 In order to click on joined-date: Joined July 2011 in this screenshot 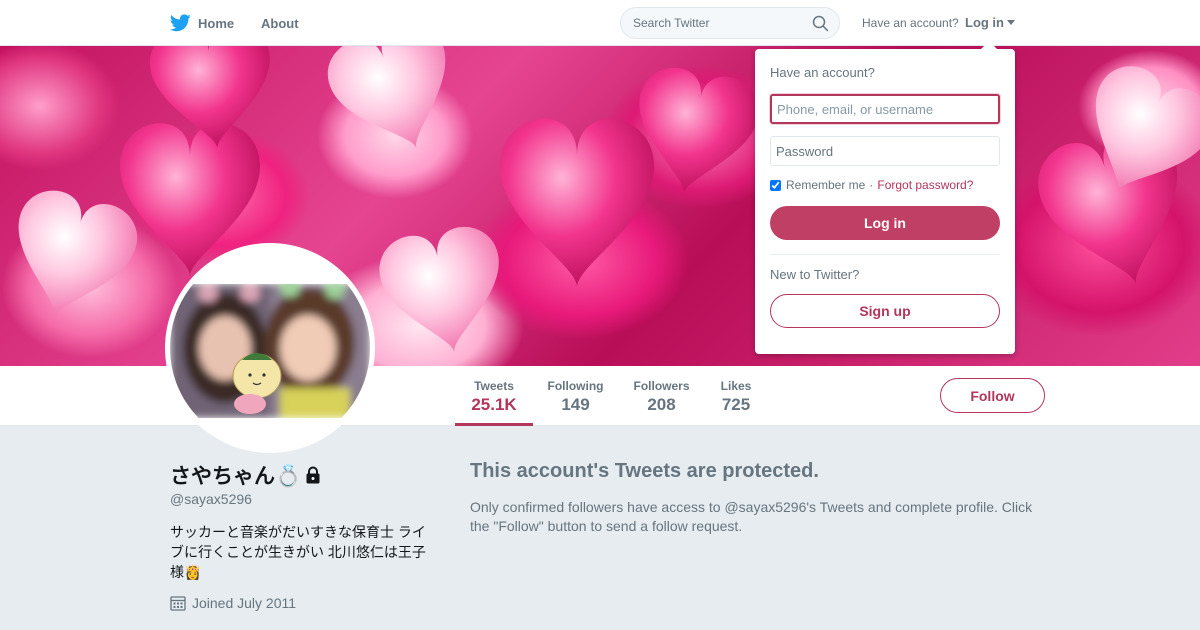, I will do `click(233, 603)`.